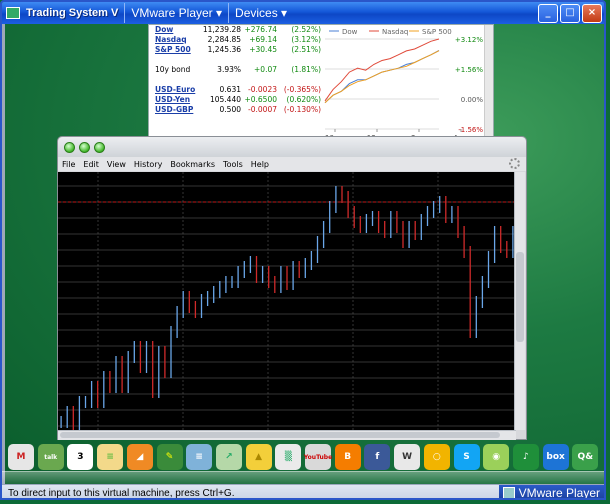 The image size is (610, 504). What do you see at coordinates (514, 163) in the screenshot?
I see `loading-spinner-icon` at bounding box center [514, 163].